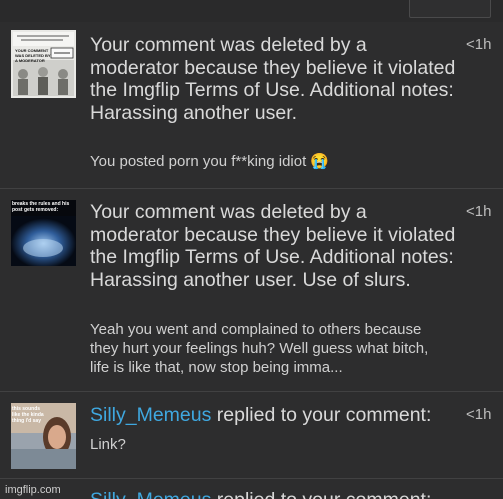  I want to click on thumbnail-caption: YOUR COMMENT WAS DELETED BY A MODERATOR, so click(33, 55).